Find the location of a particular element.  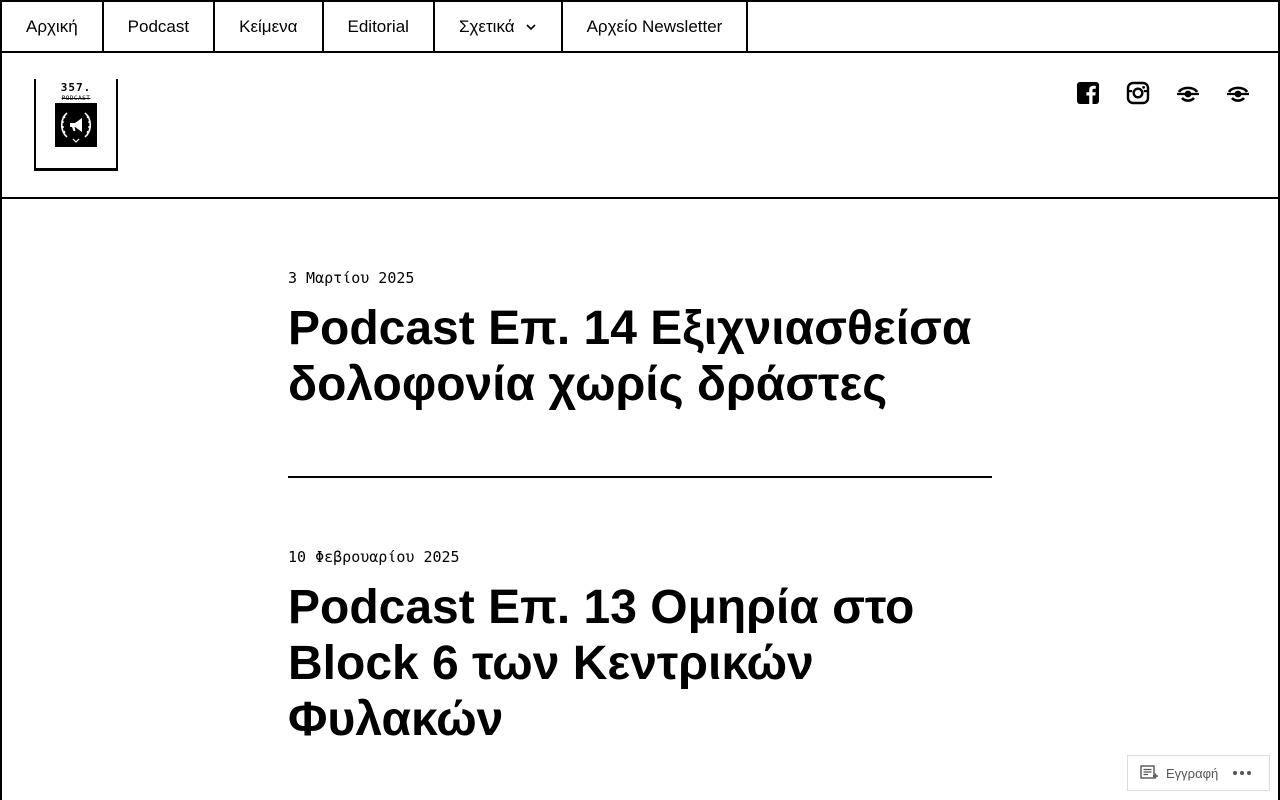

nav-item-newsletter-archive: Αρχείο Newsletter is located at coordinates (656, 26).